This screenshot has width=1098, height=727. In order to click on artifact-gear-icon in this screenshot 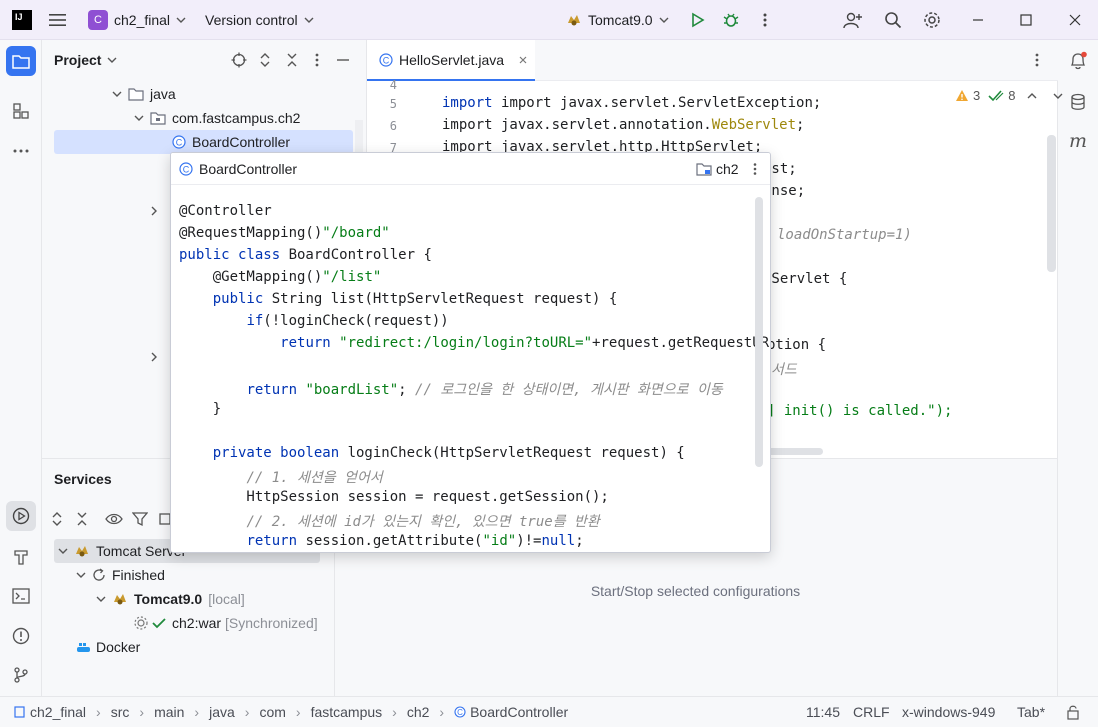, I will do `click(141, 623)`.